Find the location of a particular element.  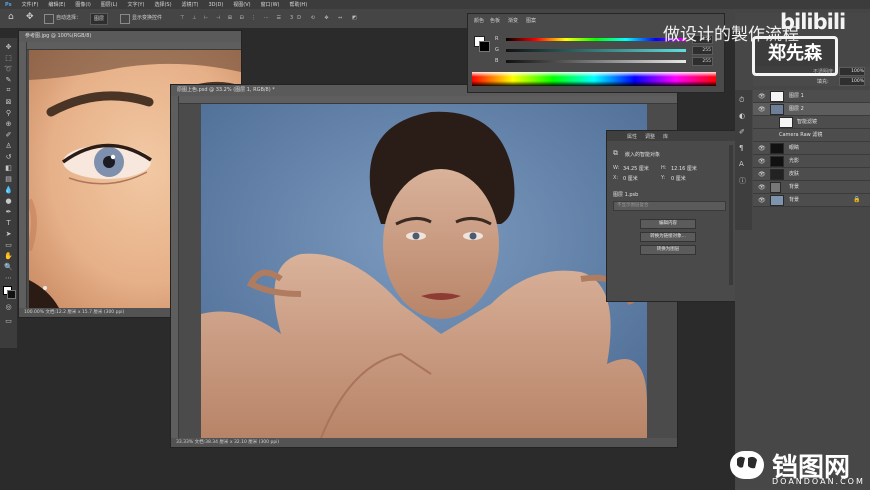

color-spectrum-bar is located at coordinates (594, 79).